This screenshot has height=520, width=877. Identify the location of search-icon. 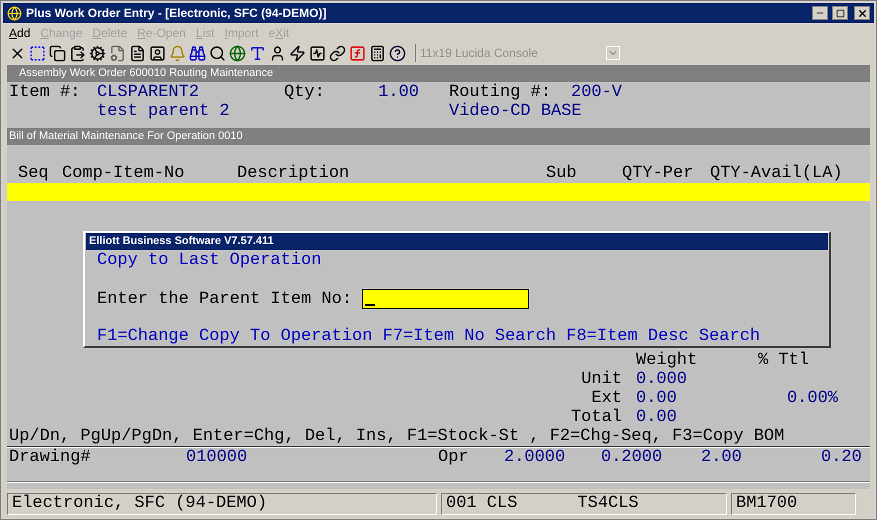
(217, 53).